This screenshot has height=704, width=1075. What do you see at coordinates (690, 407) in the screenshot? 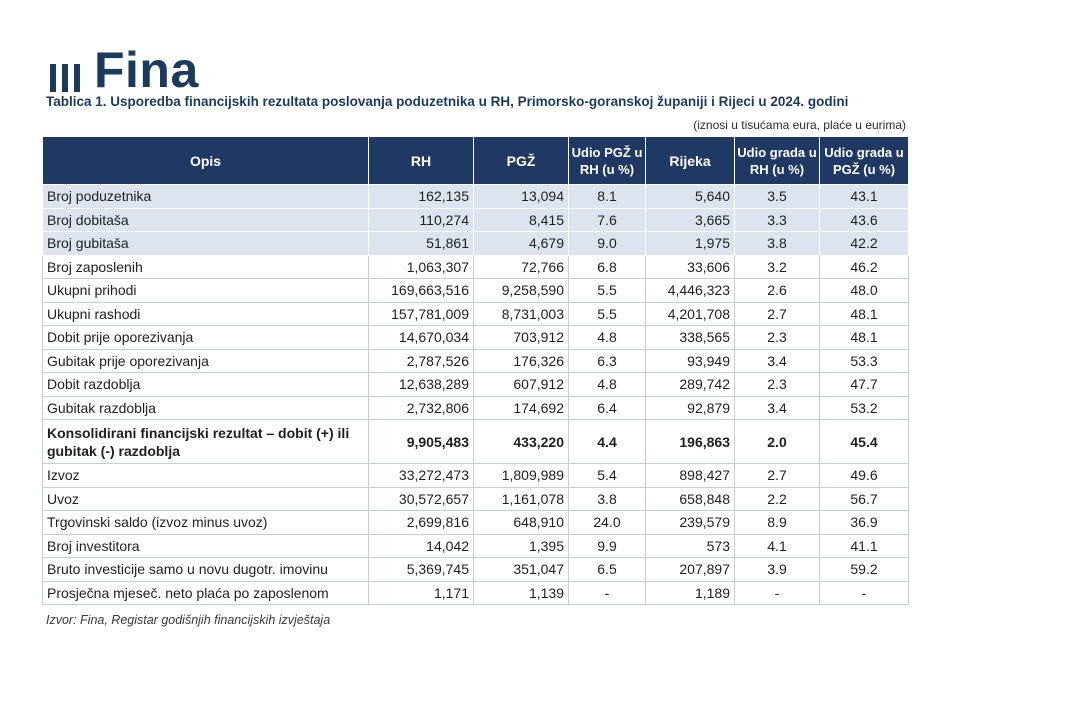
I see `cell-rijeka: 92,879` at bounding box center [690, 407].